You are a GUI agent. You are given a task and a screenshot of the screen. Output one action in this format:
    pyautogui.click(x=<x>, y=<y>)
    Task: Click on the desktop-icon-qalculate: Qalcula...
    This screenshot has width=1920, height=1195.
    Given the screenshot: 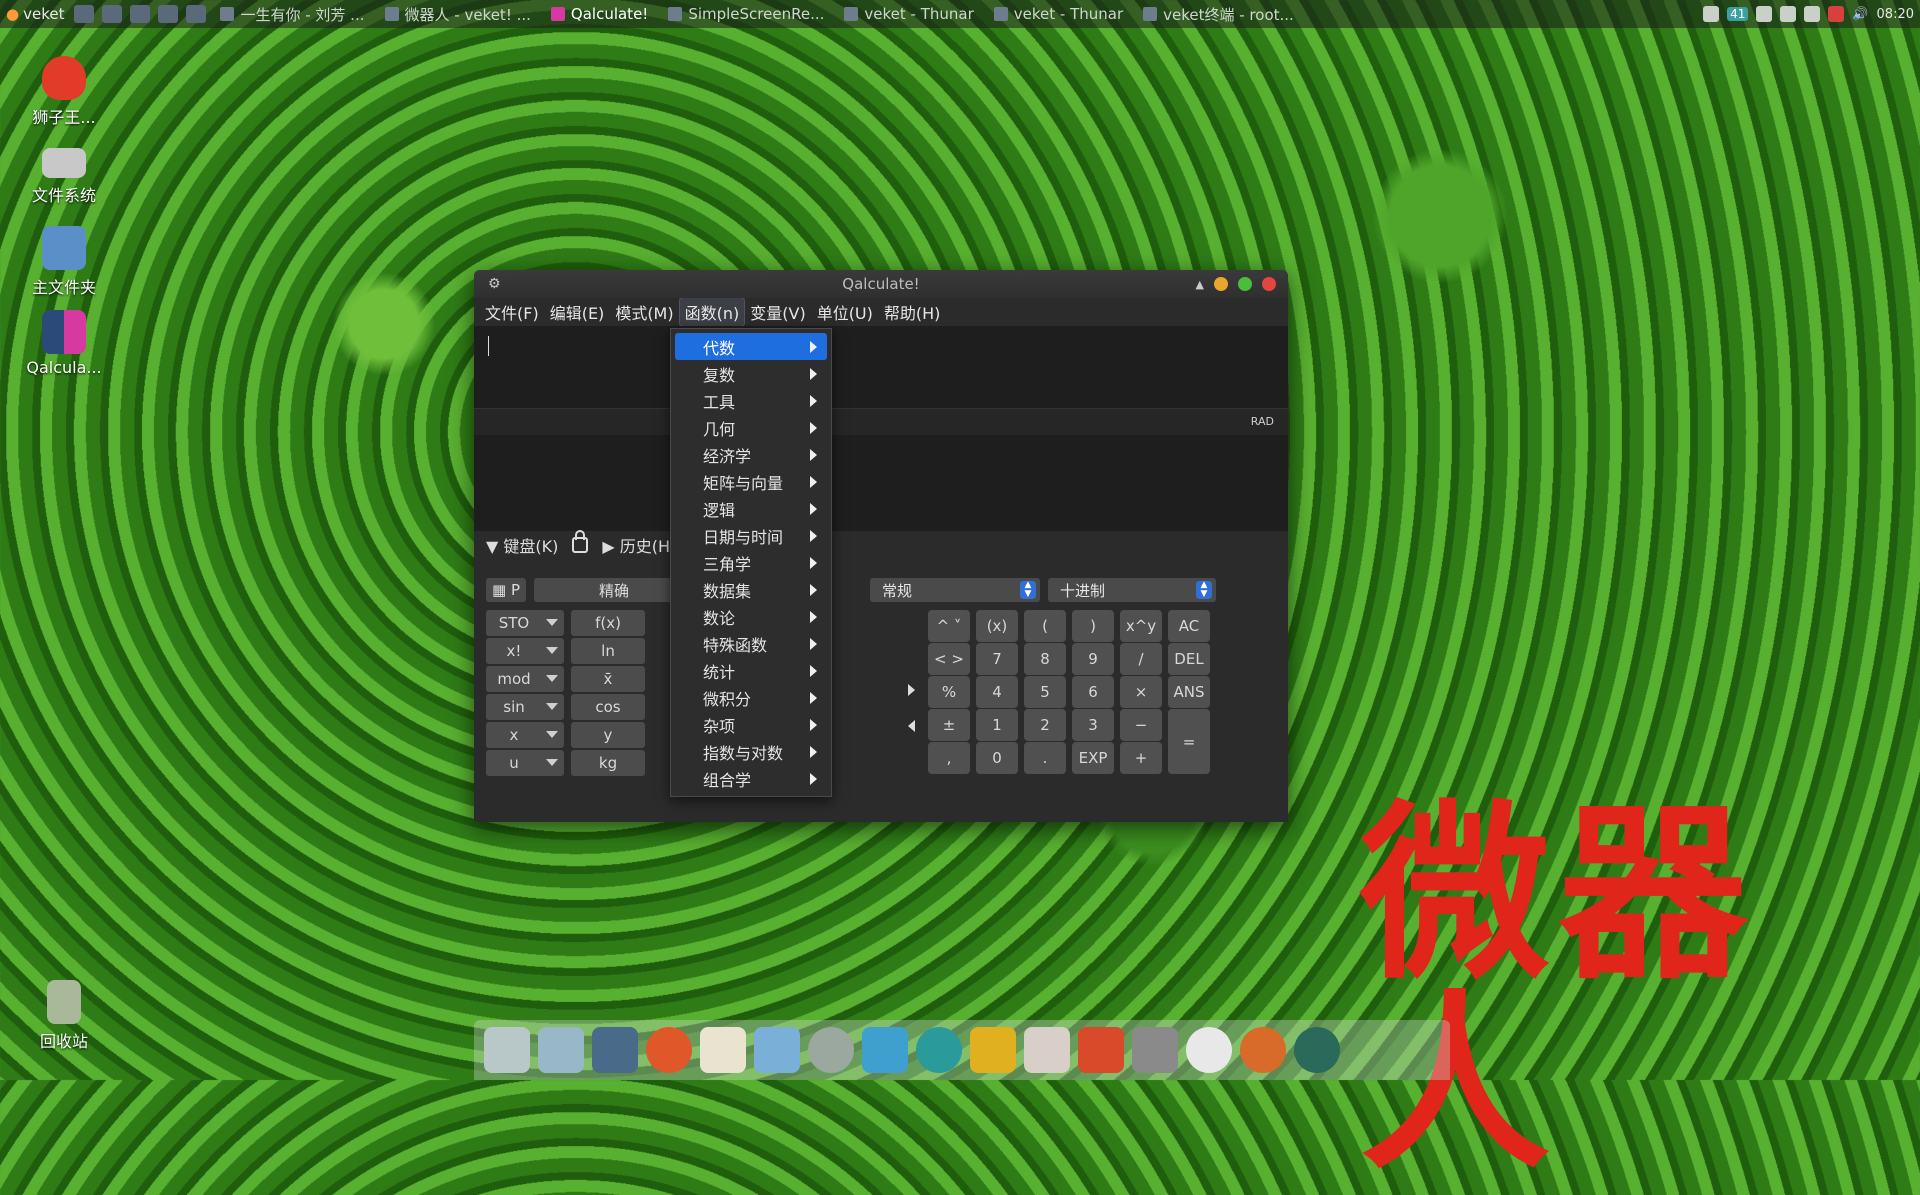 What is the action you would take?
    pyautogui.click(x=64, y=343)
    